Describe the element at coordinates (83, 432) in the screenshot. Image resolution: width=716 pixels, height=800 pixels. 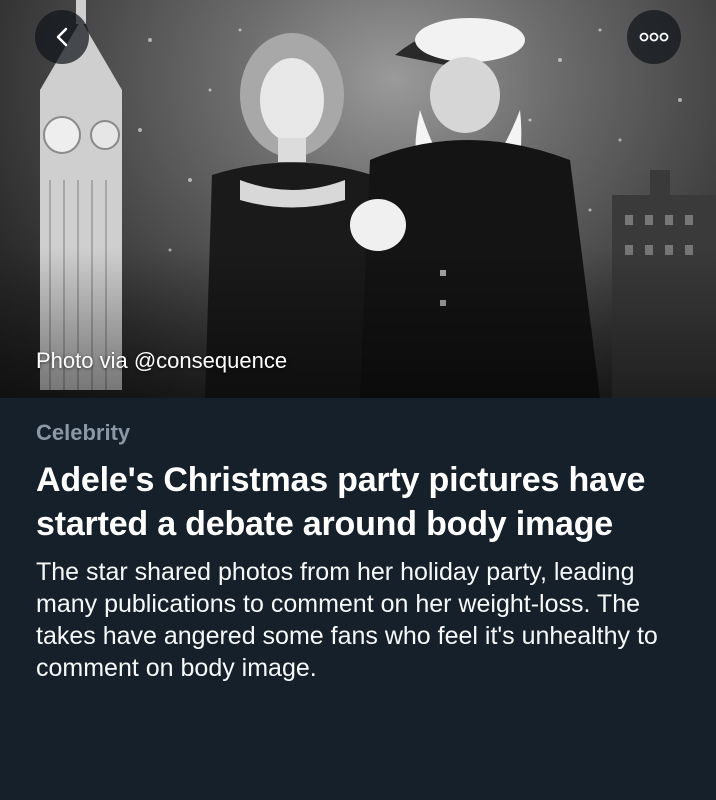
I see `category-label: Celebrity` at that location.